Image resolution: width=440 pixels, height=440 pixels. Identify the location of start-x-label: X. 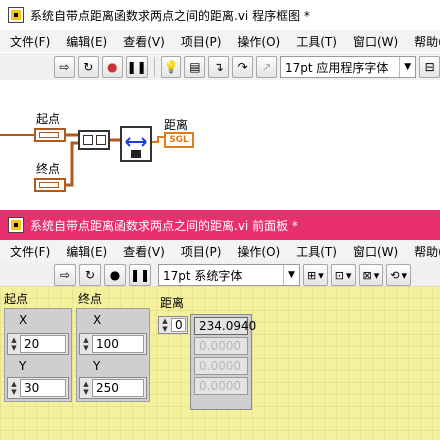
(23, 320).